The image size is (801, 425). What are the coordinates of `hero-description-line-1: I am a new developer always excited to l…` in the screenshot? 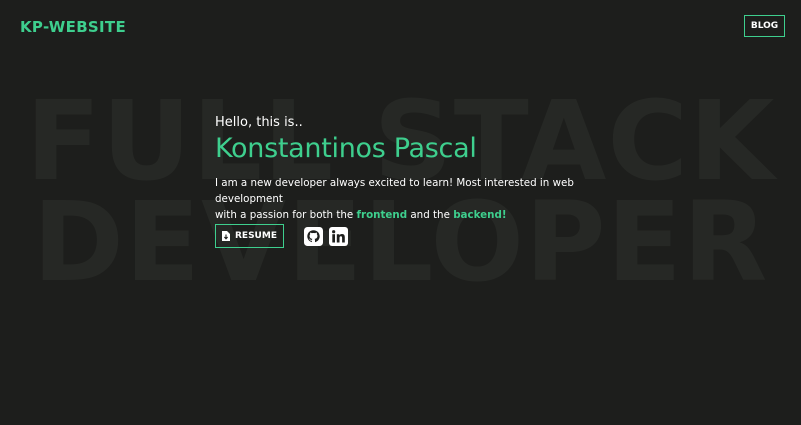 It's located at (394, 191).